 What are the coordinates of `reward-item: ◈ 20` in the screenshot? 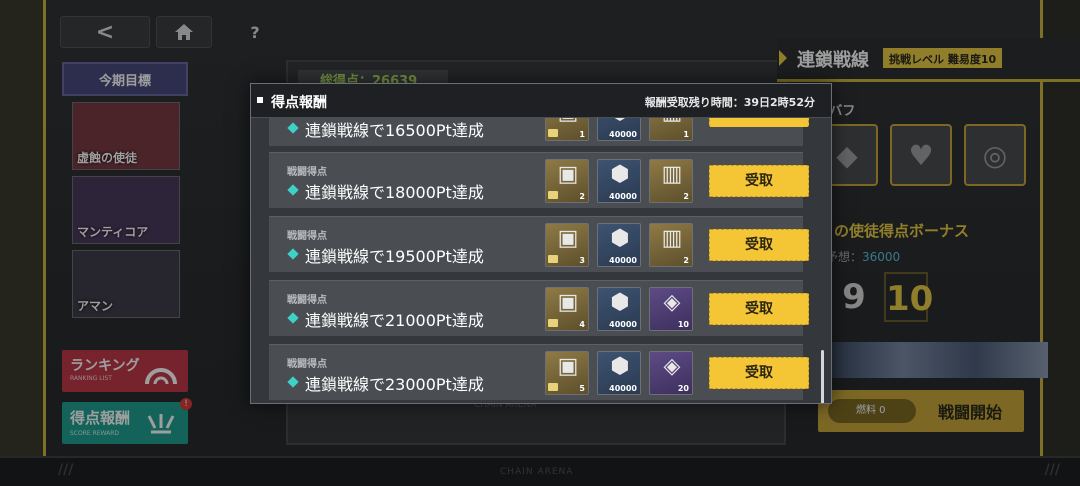 It's located at (671, 373).